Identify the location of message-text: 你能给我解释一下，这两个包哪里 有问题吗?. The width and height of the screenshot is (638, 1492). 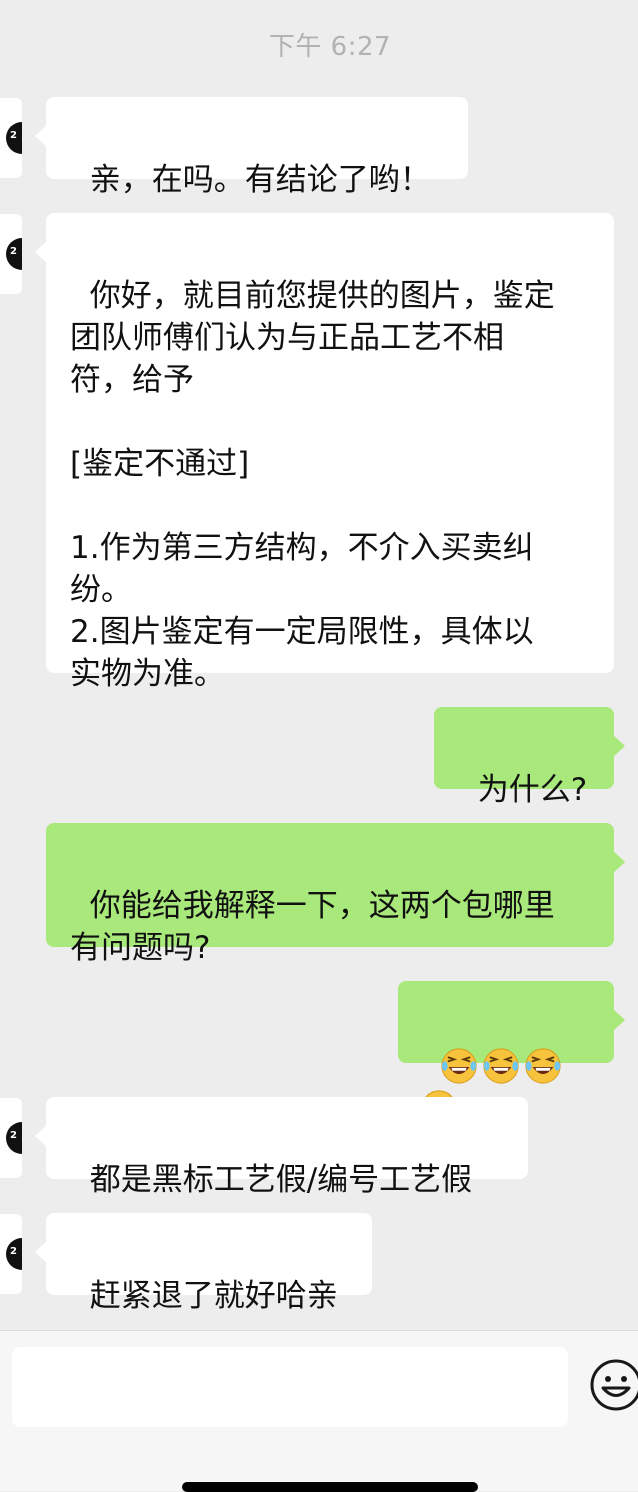
(312, 927).